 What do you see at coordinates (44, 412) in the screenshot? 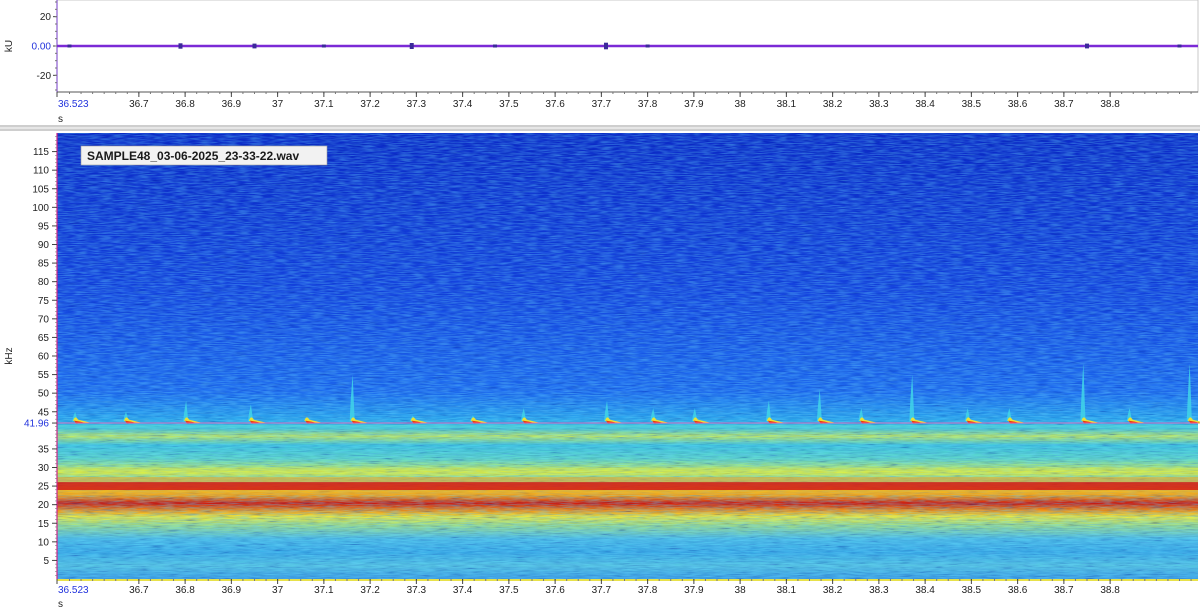
I see `spectrogram-y-tick-label: 45` at bounding box center [44, 412].